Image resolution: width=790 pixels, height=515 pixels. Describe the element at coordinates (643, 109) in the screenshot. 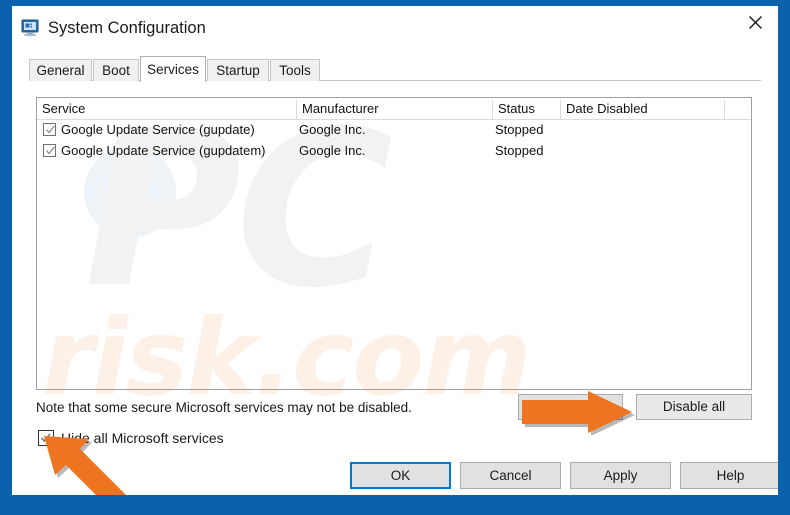

I see `column-header-date-disabled: Date Disabled` at that location.